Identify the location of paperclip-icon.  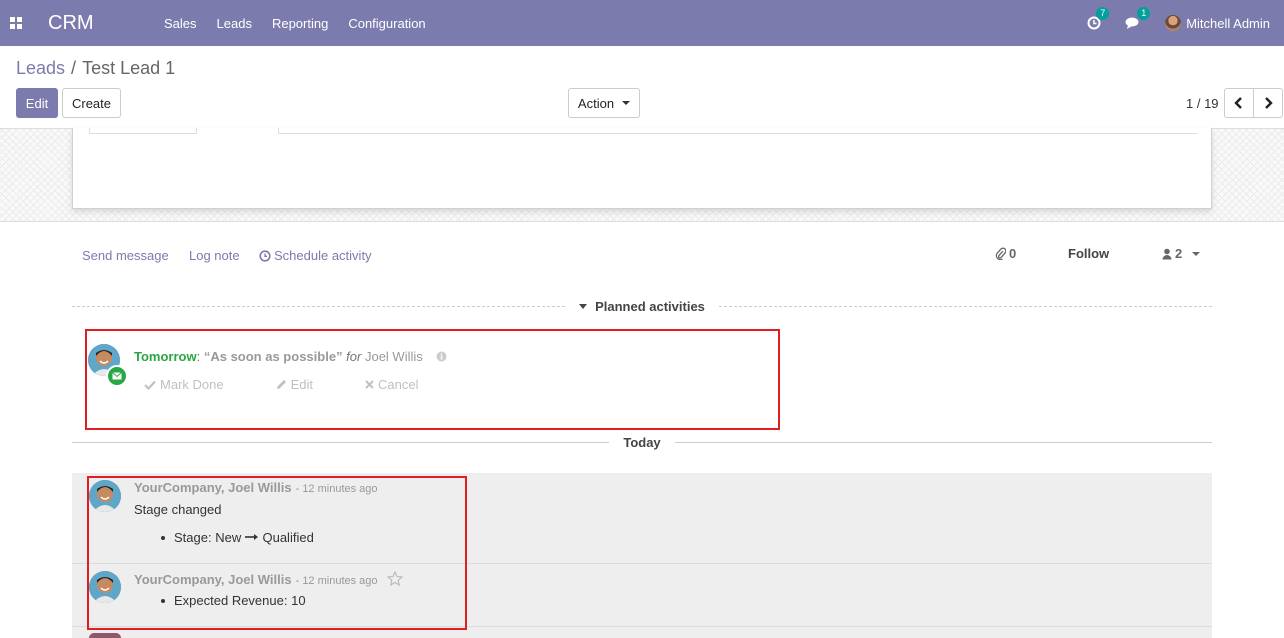
(1000, 253).